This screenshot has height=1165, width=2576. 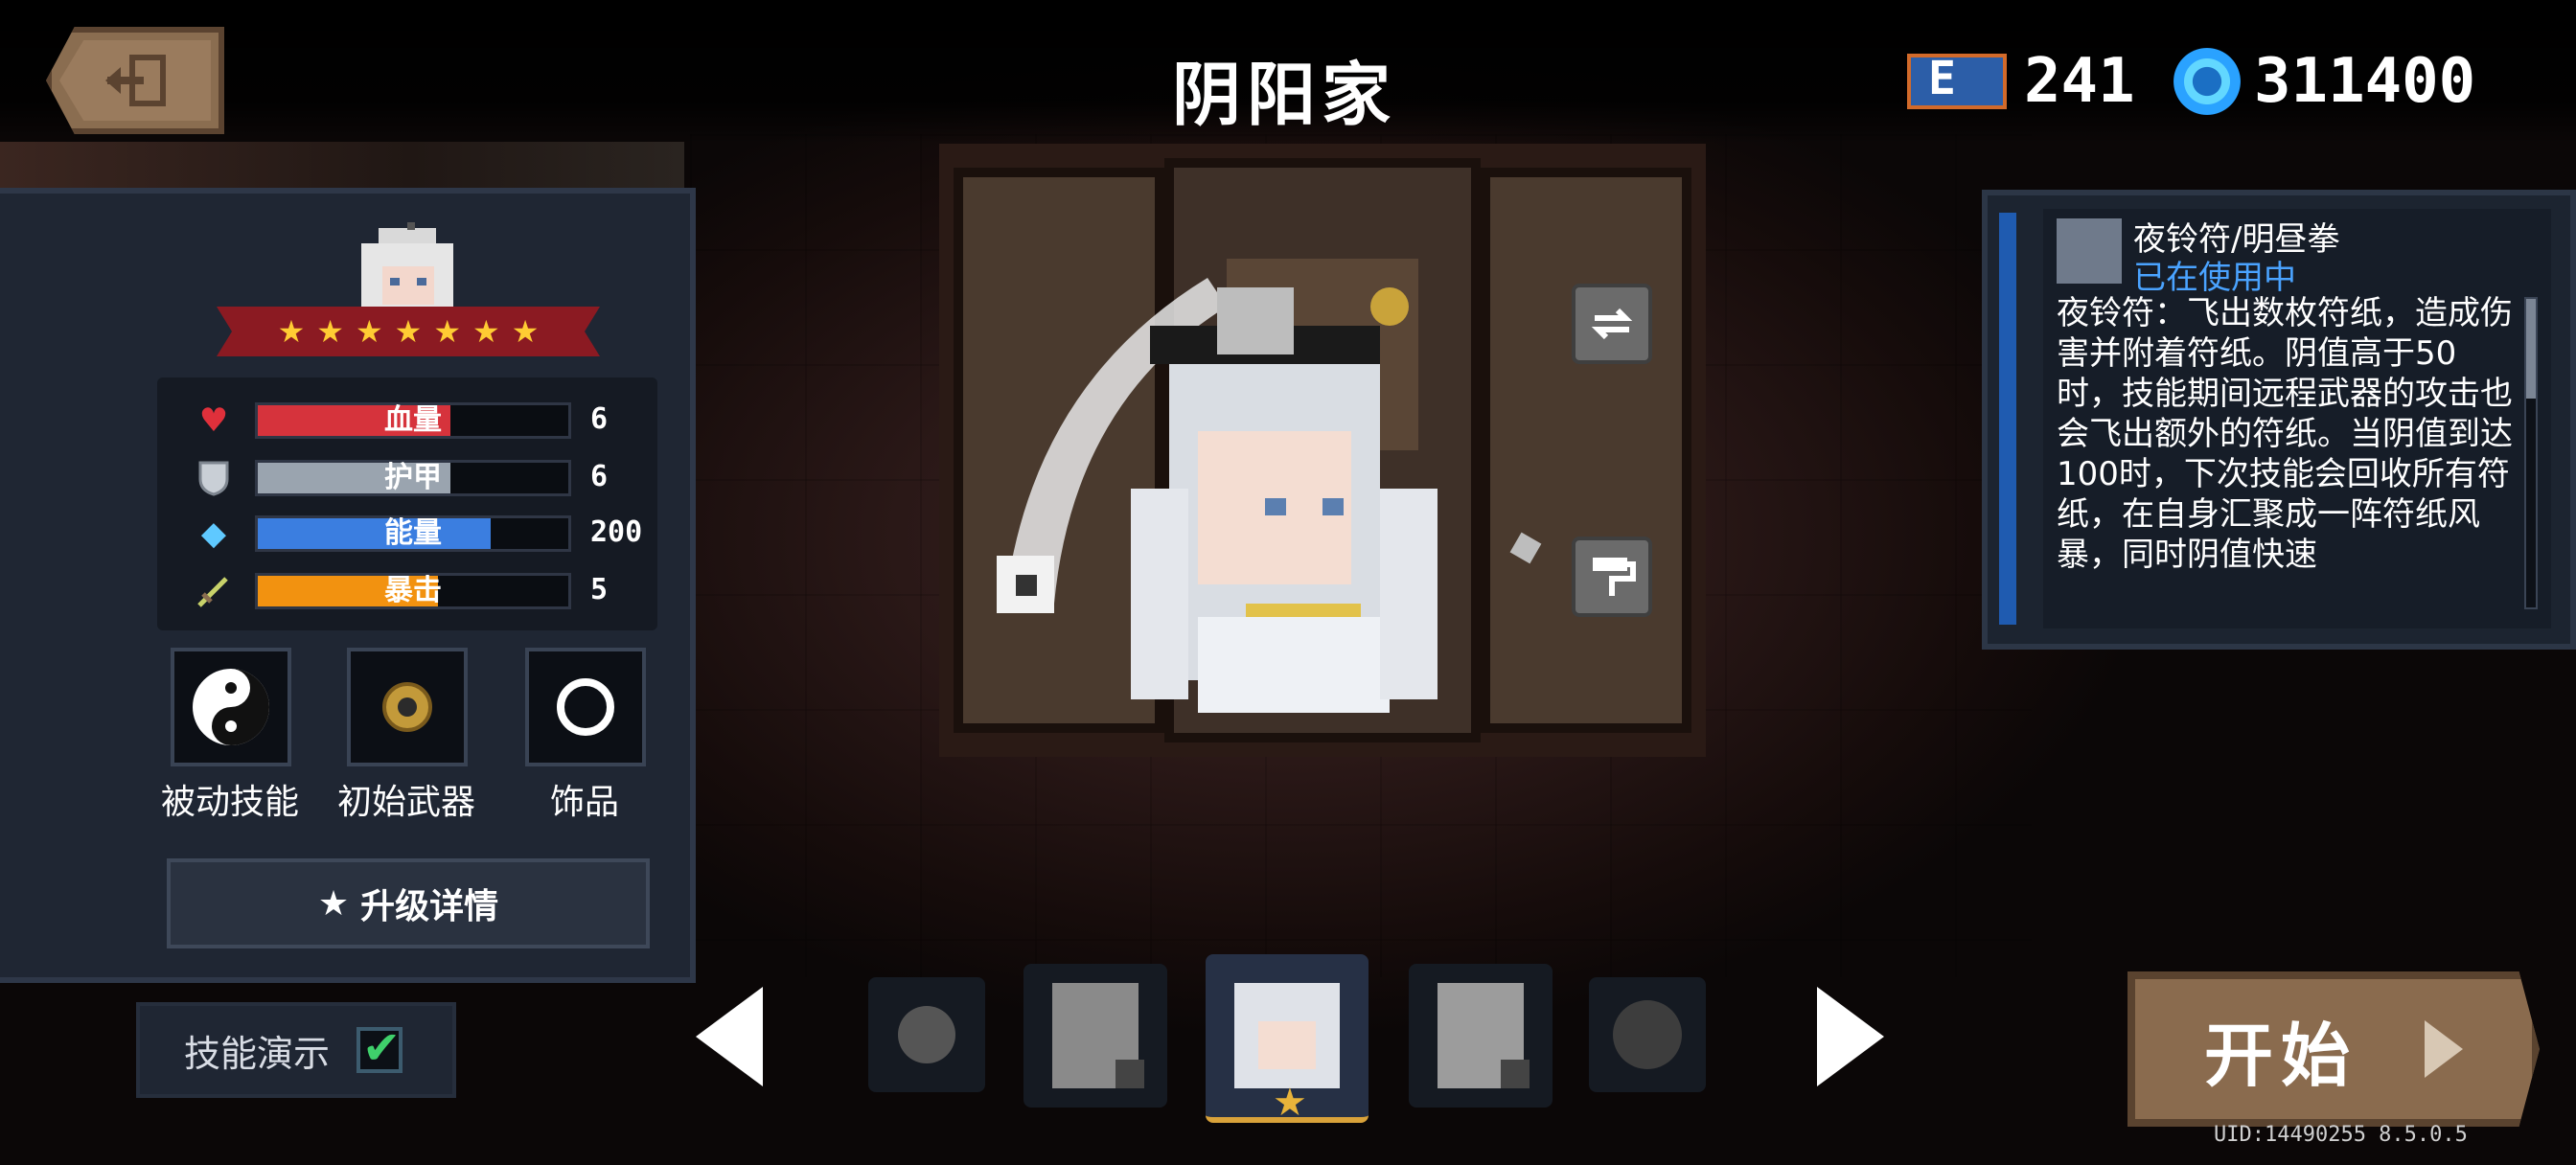 What do you see at coordinates (2365, 82) in the screenshot?
I see `coin-count: 311400` at bounding box center [2365, 82].